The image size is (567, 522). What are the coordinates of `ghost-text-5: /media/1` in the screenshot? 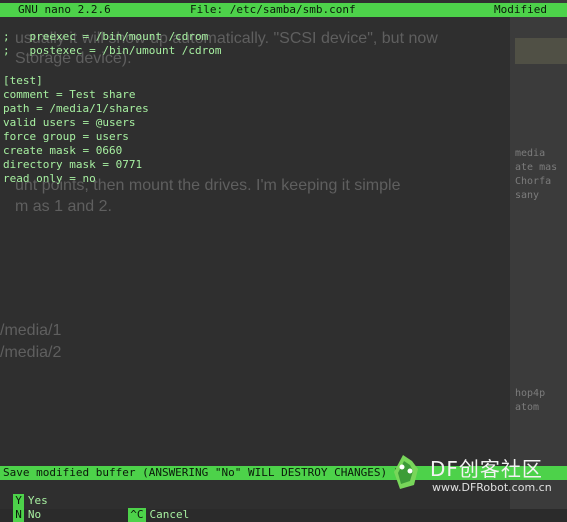 It's located at (31, 330).